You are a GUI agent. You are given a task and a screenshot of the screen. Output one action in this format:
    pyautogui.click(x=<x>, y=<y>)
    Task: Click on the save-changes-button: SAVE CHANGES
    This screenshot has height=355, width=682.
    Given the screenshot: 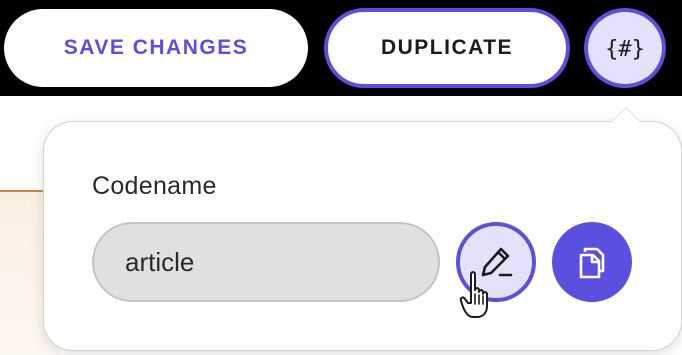 What is the action you would take?
    pyautogui.click(x=156, y=48)
    